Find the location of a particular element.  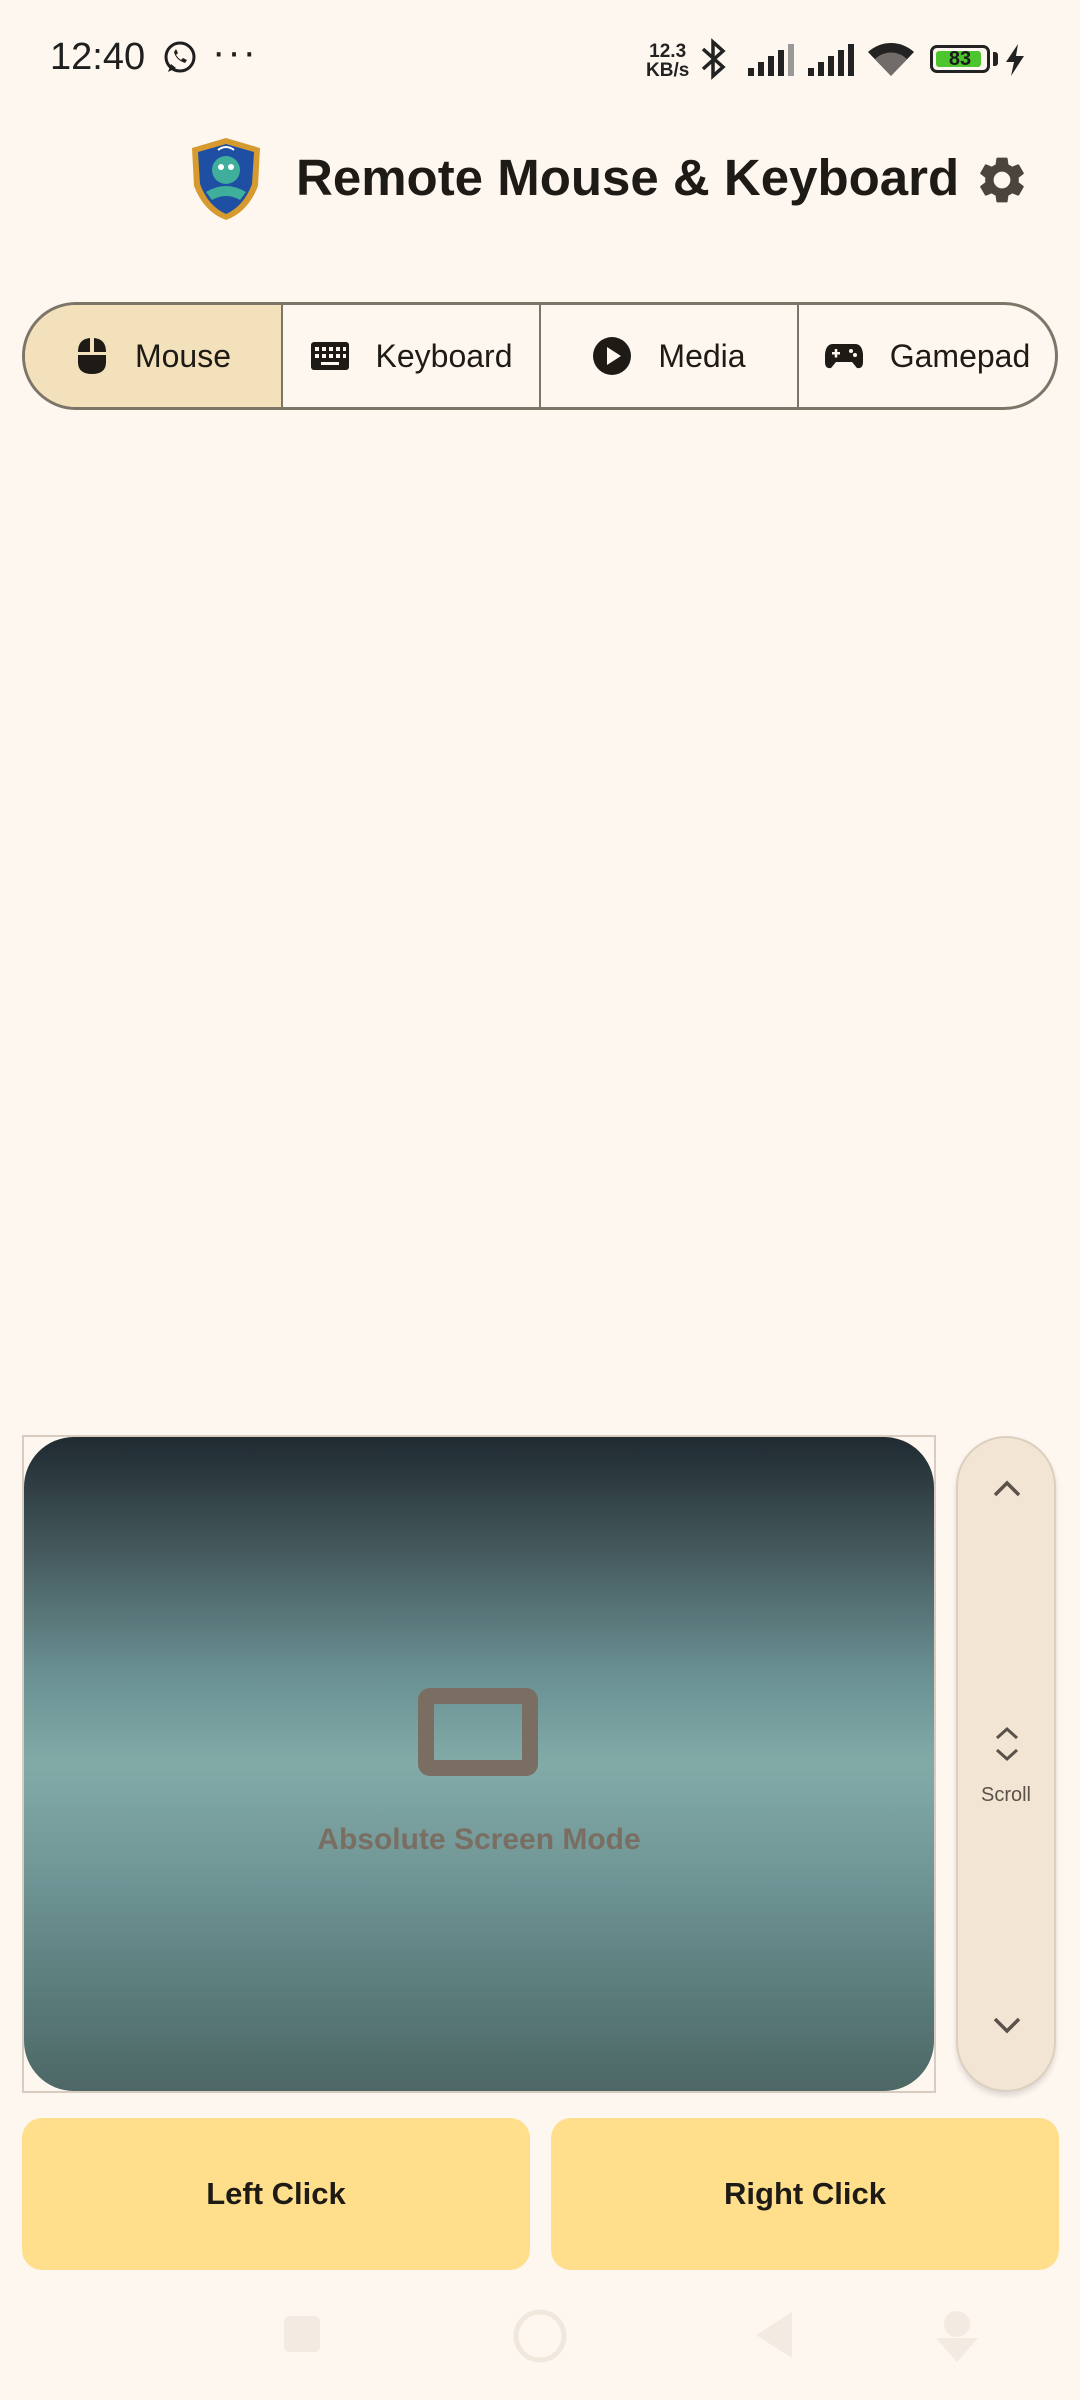

mode-tabs: Mouse Keyboard Media Gamepad is located at coordinates (540, 356).